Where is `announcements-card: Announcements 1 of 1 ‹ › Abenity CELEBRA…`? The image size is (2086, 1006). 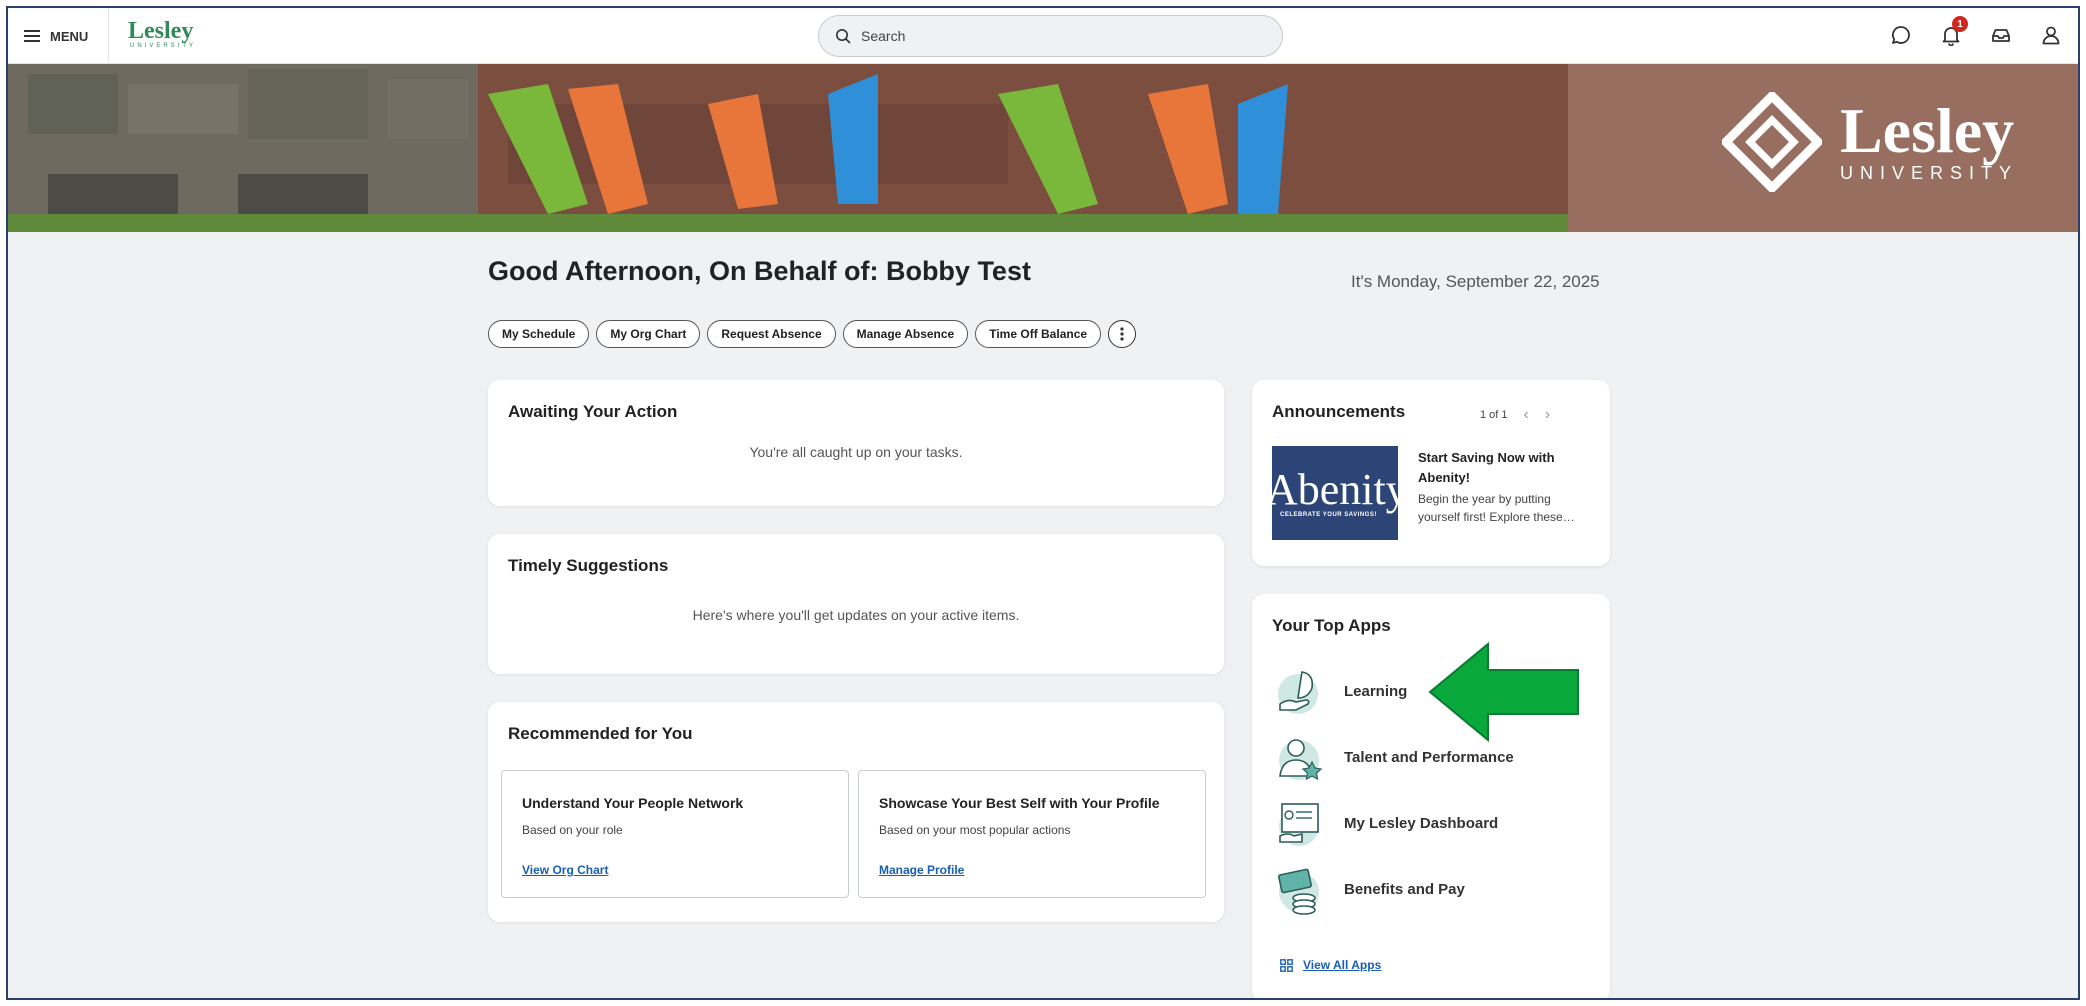
announcements-card: Announcements 1 of 1 ‹ › Abenity CELEBRA… is located at coordinates (1431, 473).